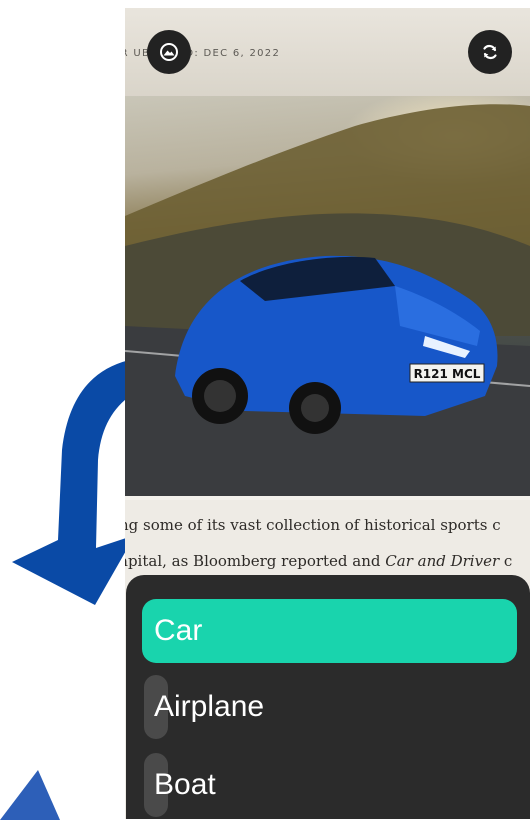 This screenshot has width=530, height=820. I want to click on refresh-icon, so click(490, 52).